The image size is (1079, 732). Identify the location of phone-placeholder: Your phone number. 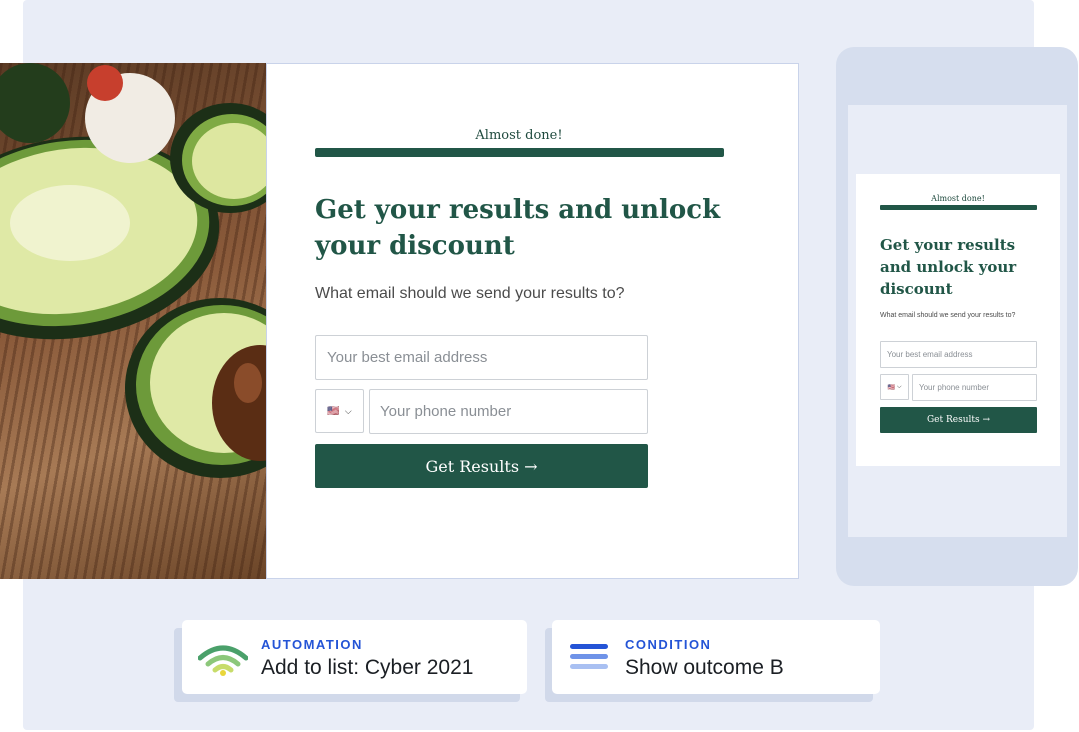
(446, 411).